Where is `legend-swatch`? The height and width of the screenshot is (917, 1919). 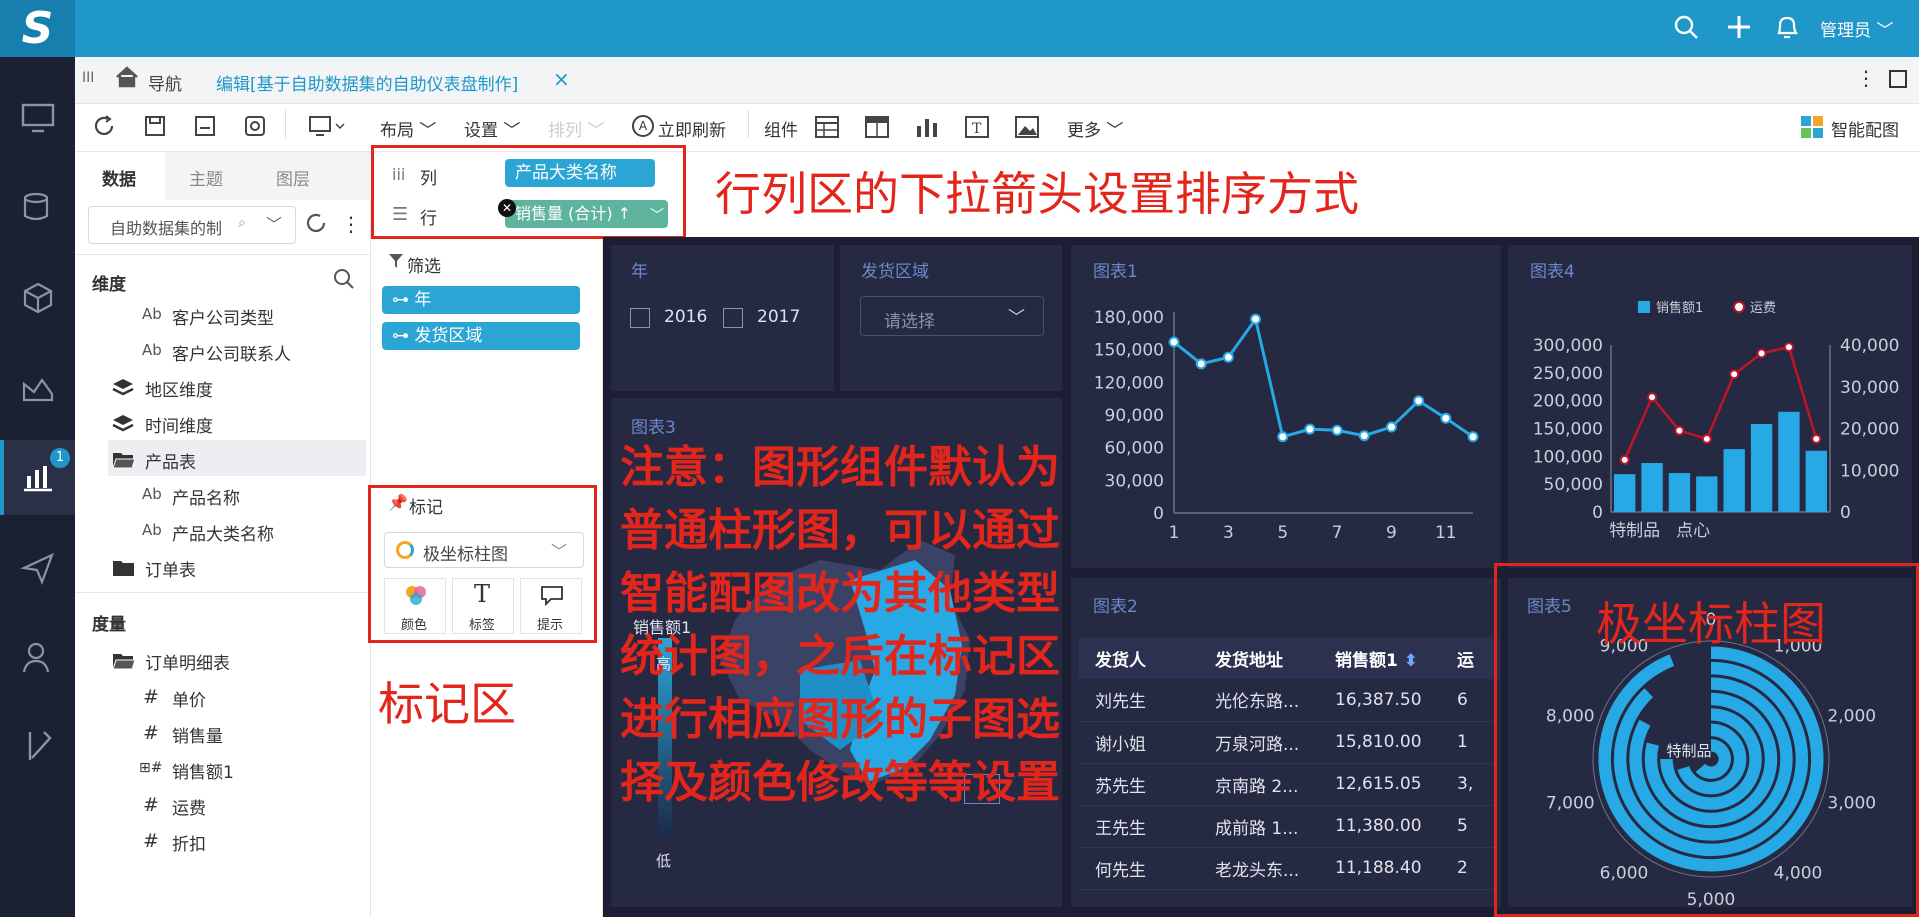 legend-swatch is located at coordinates (1644, 307).